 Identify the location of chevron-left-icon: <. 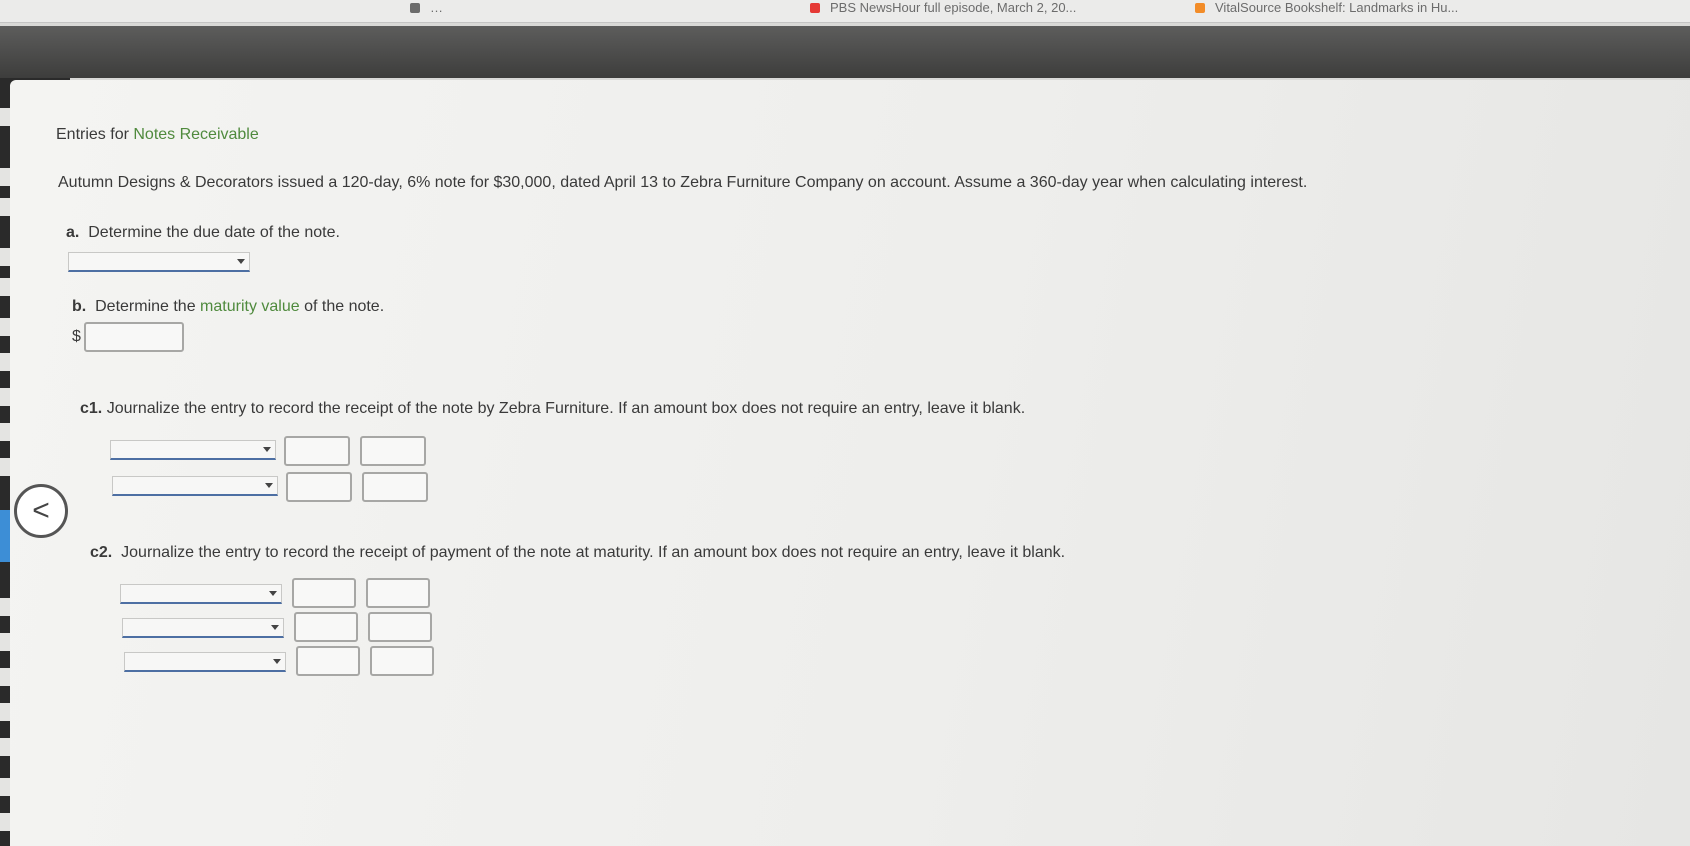
(41, 510).